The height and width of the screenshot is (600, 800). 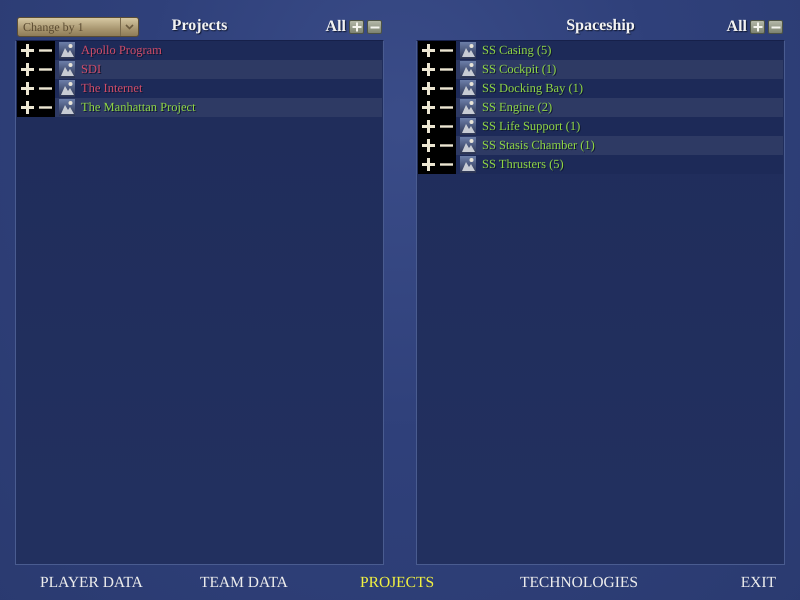 What do you see at coordinates (517, 50) in the screenshot?
I see `item-label: SS Casing (5)` at bounding box center [517, 50].